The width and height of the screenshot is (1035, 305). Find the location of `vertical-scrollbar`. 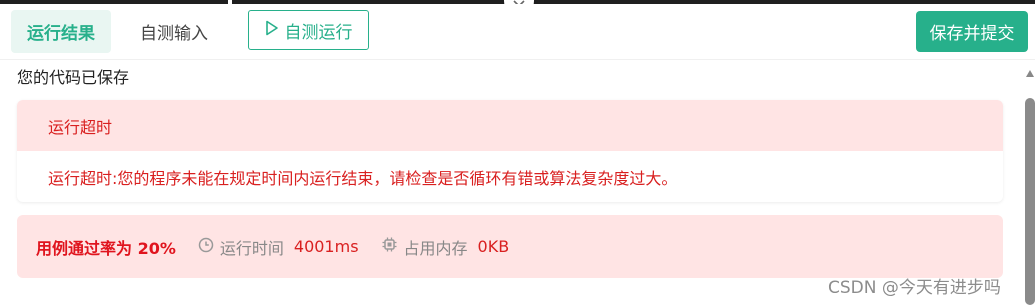

vertical-scrollbar is located at coordinates (1029, 183).